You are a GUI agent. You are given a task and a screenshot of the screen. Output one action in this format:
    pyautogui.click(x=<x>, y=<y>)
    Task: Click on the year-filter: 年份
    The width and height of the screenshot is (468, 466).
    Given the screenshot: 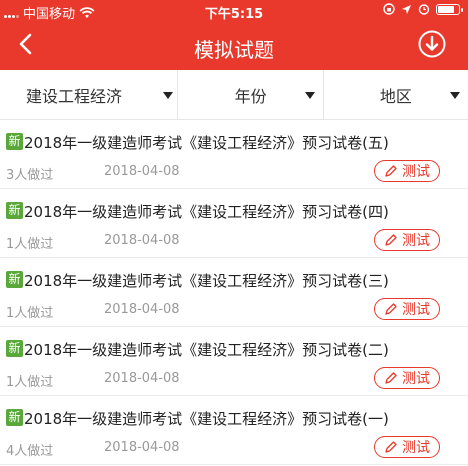 What is the action you would take?
    pyautogui.click(x=249, y=94)
    